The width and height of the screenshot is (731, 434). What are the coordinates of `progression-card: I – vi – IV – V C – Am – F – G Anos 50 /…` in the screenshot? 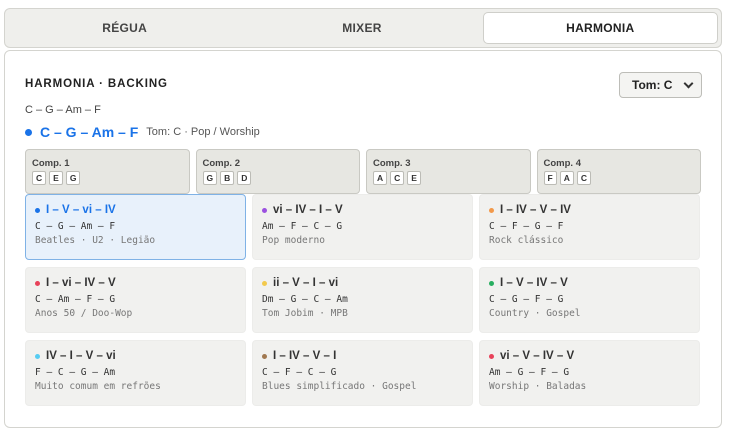 It's located at (135, 300).